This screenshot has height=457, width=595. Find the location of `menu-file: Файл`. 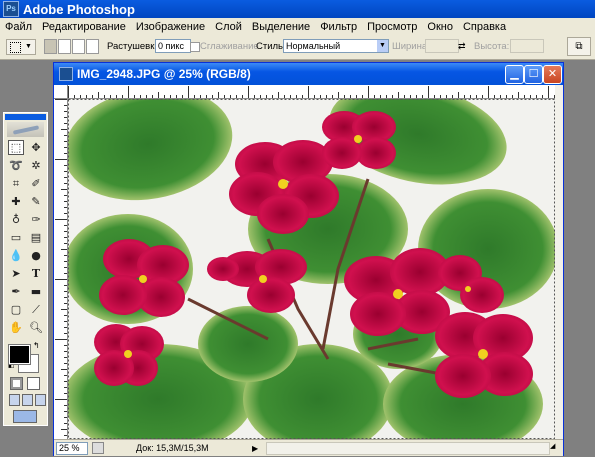

menu-file: Файл is located at coordinates (18, 27).